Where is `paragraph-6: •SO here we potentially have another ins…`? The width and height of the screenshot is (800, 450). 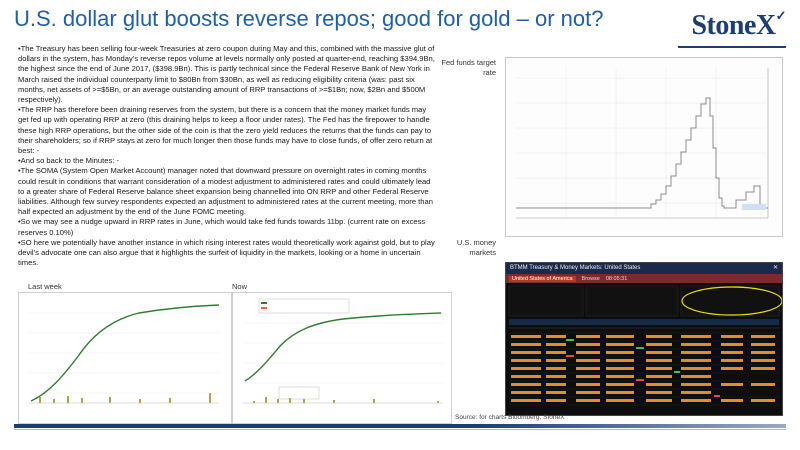
paragraph-6: •SO here we potentially have another ins… is located at coordinates (226, 252).